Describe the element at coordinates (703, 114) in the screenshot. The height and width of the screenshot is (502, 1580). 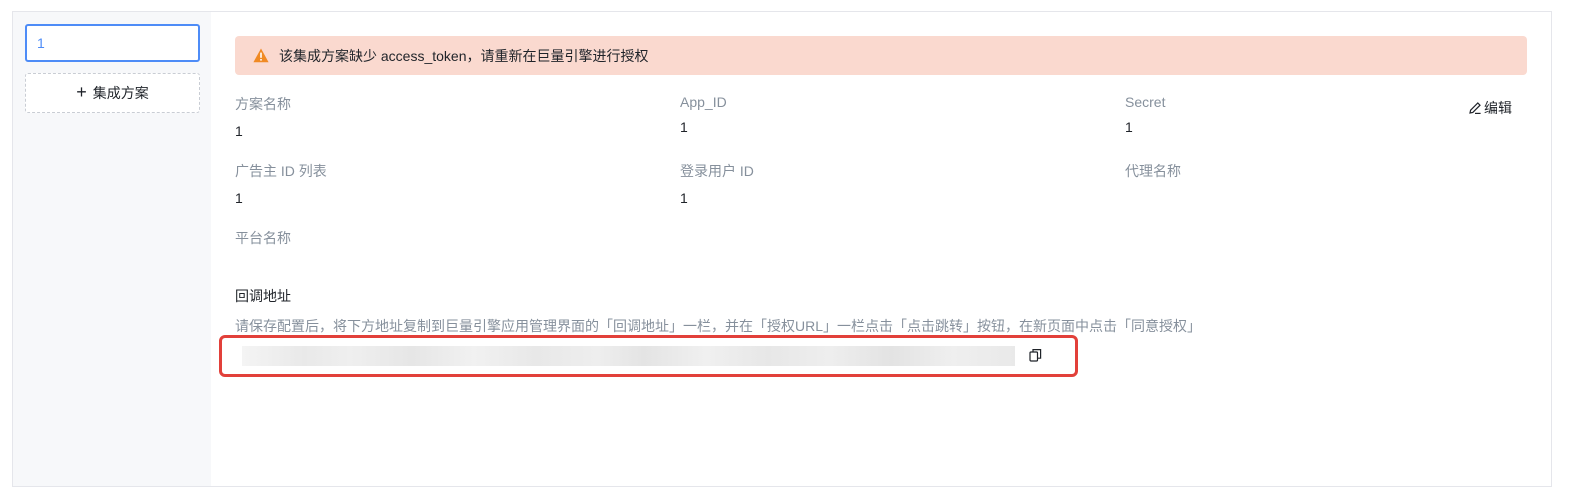
I see `field-app-id: App_ID 1` at that location.